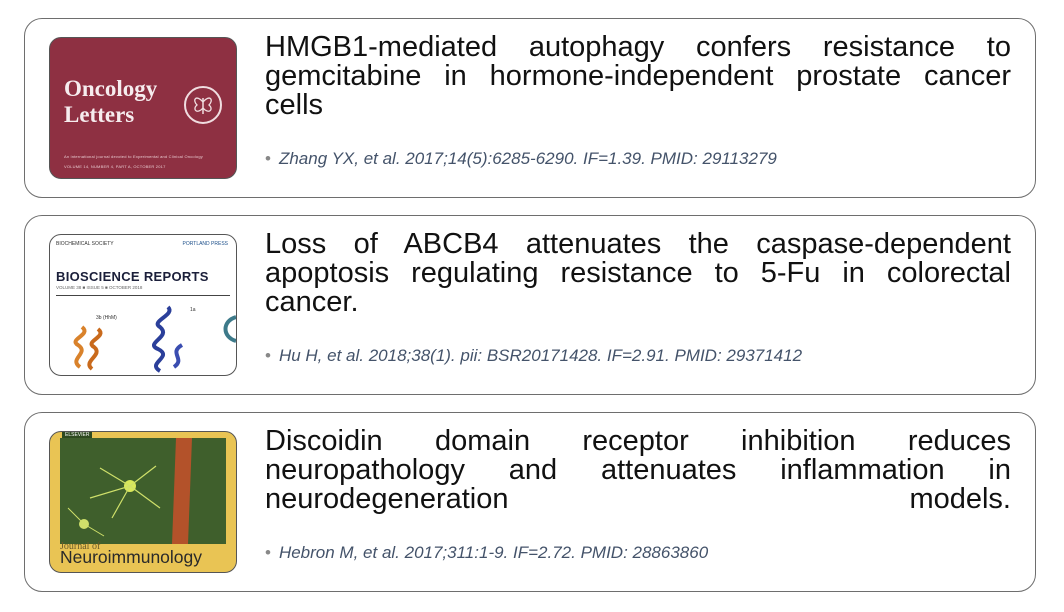 This screenshot has width=1064, height=612. I want to click on butterfly-emblem-icon, so click(203, 105).